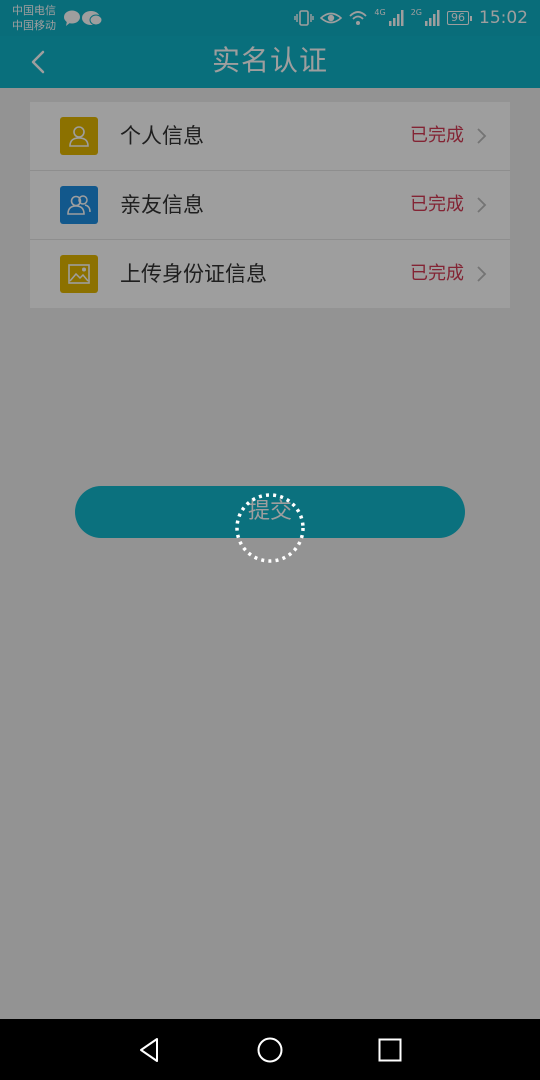  What do you see at coordinates (390, 1050) in the screenshot?
I see `nav-recents-icon` at bounding box center [390, 1050].